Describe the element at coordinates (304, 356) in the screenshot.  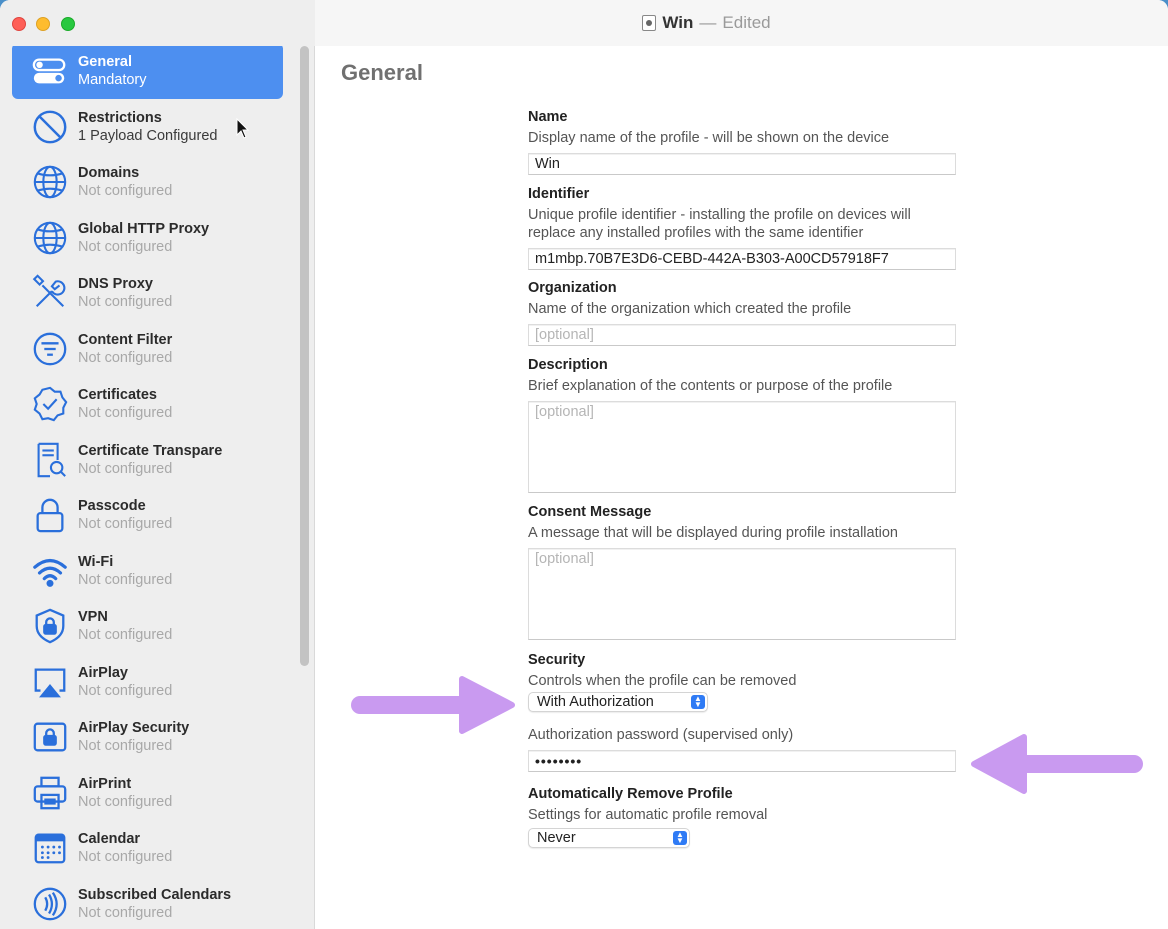
I see `sidebar-scrollbar` at that location.